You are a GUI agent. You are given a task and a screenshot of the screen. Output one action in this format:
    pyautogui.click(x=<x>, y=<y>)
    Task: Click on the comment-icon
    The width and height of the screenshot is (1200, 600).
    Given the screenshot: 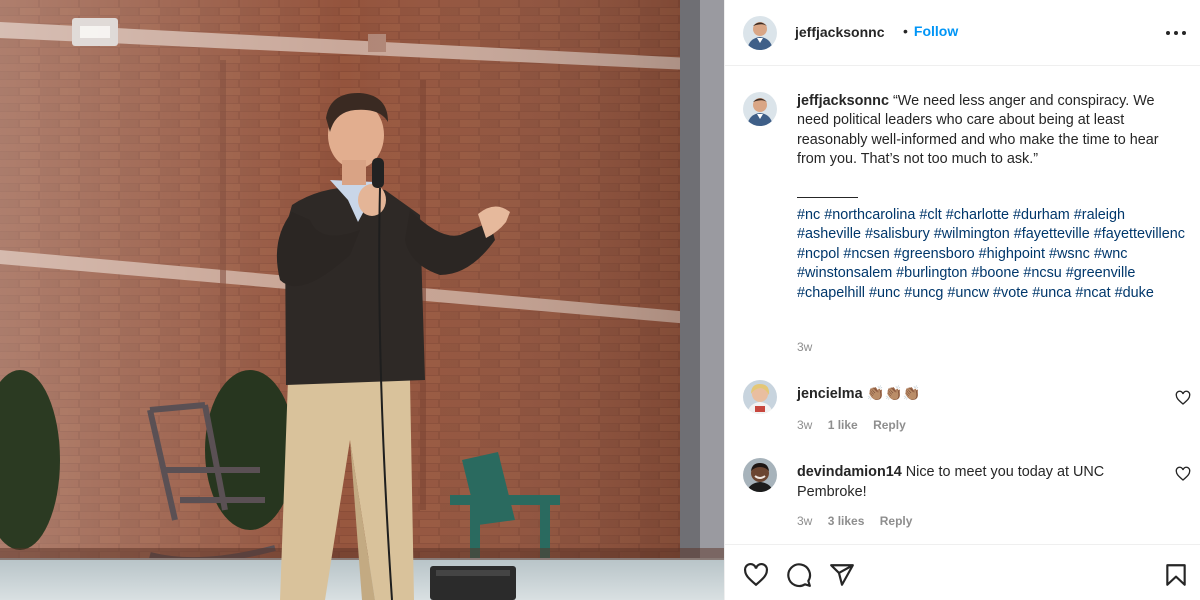 What is the action you would take?
    pyautogui.click(x=799, y=575)
    